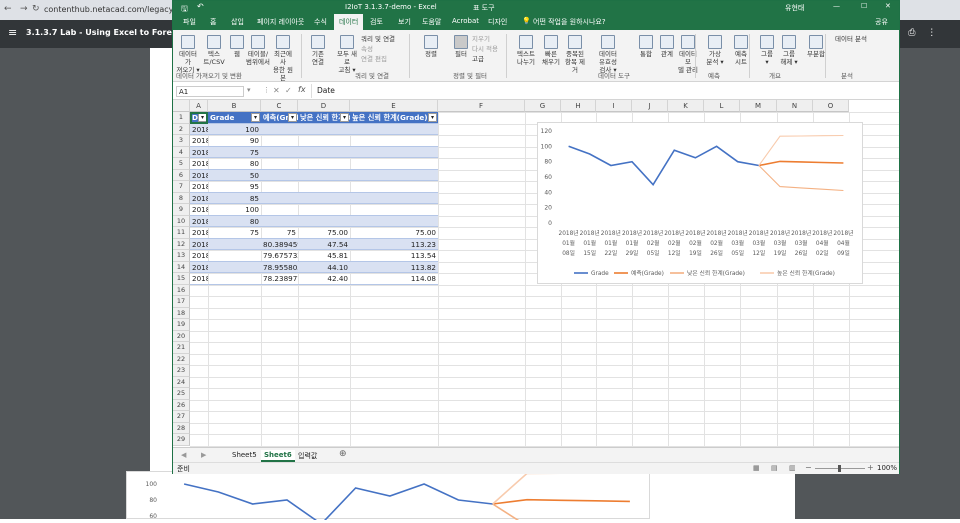 This screenshot has width=960, height=523. I want to click on table-cell: 2018년 03월 05일, so click(199, 222).